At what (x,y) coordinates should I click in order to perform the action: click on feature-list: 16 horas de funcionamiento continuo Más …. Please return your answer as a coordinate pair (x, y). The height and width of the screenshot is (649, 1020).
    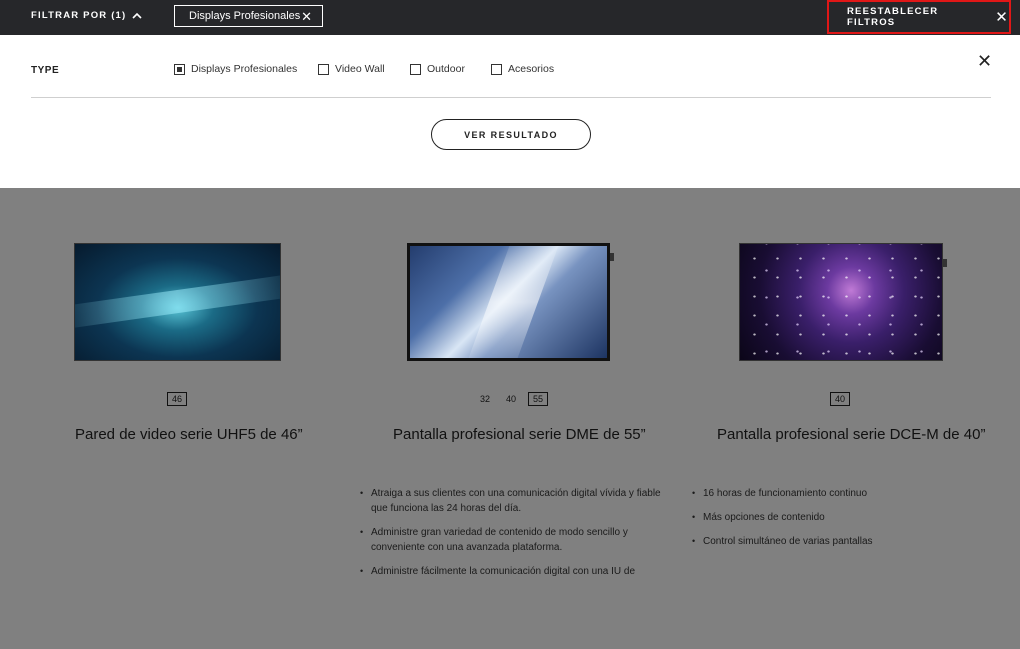
    Looking at the image, I should click on (844, 522).